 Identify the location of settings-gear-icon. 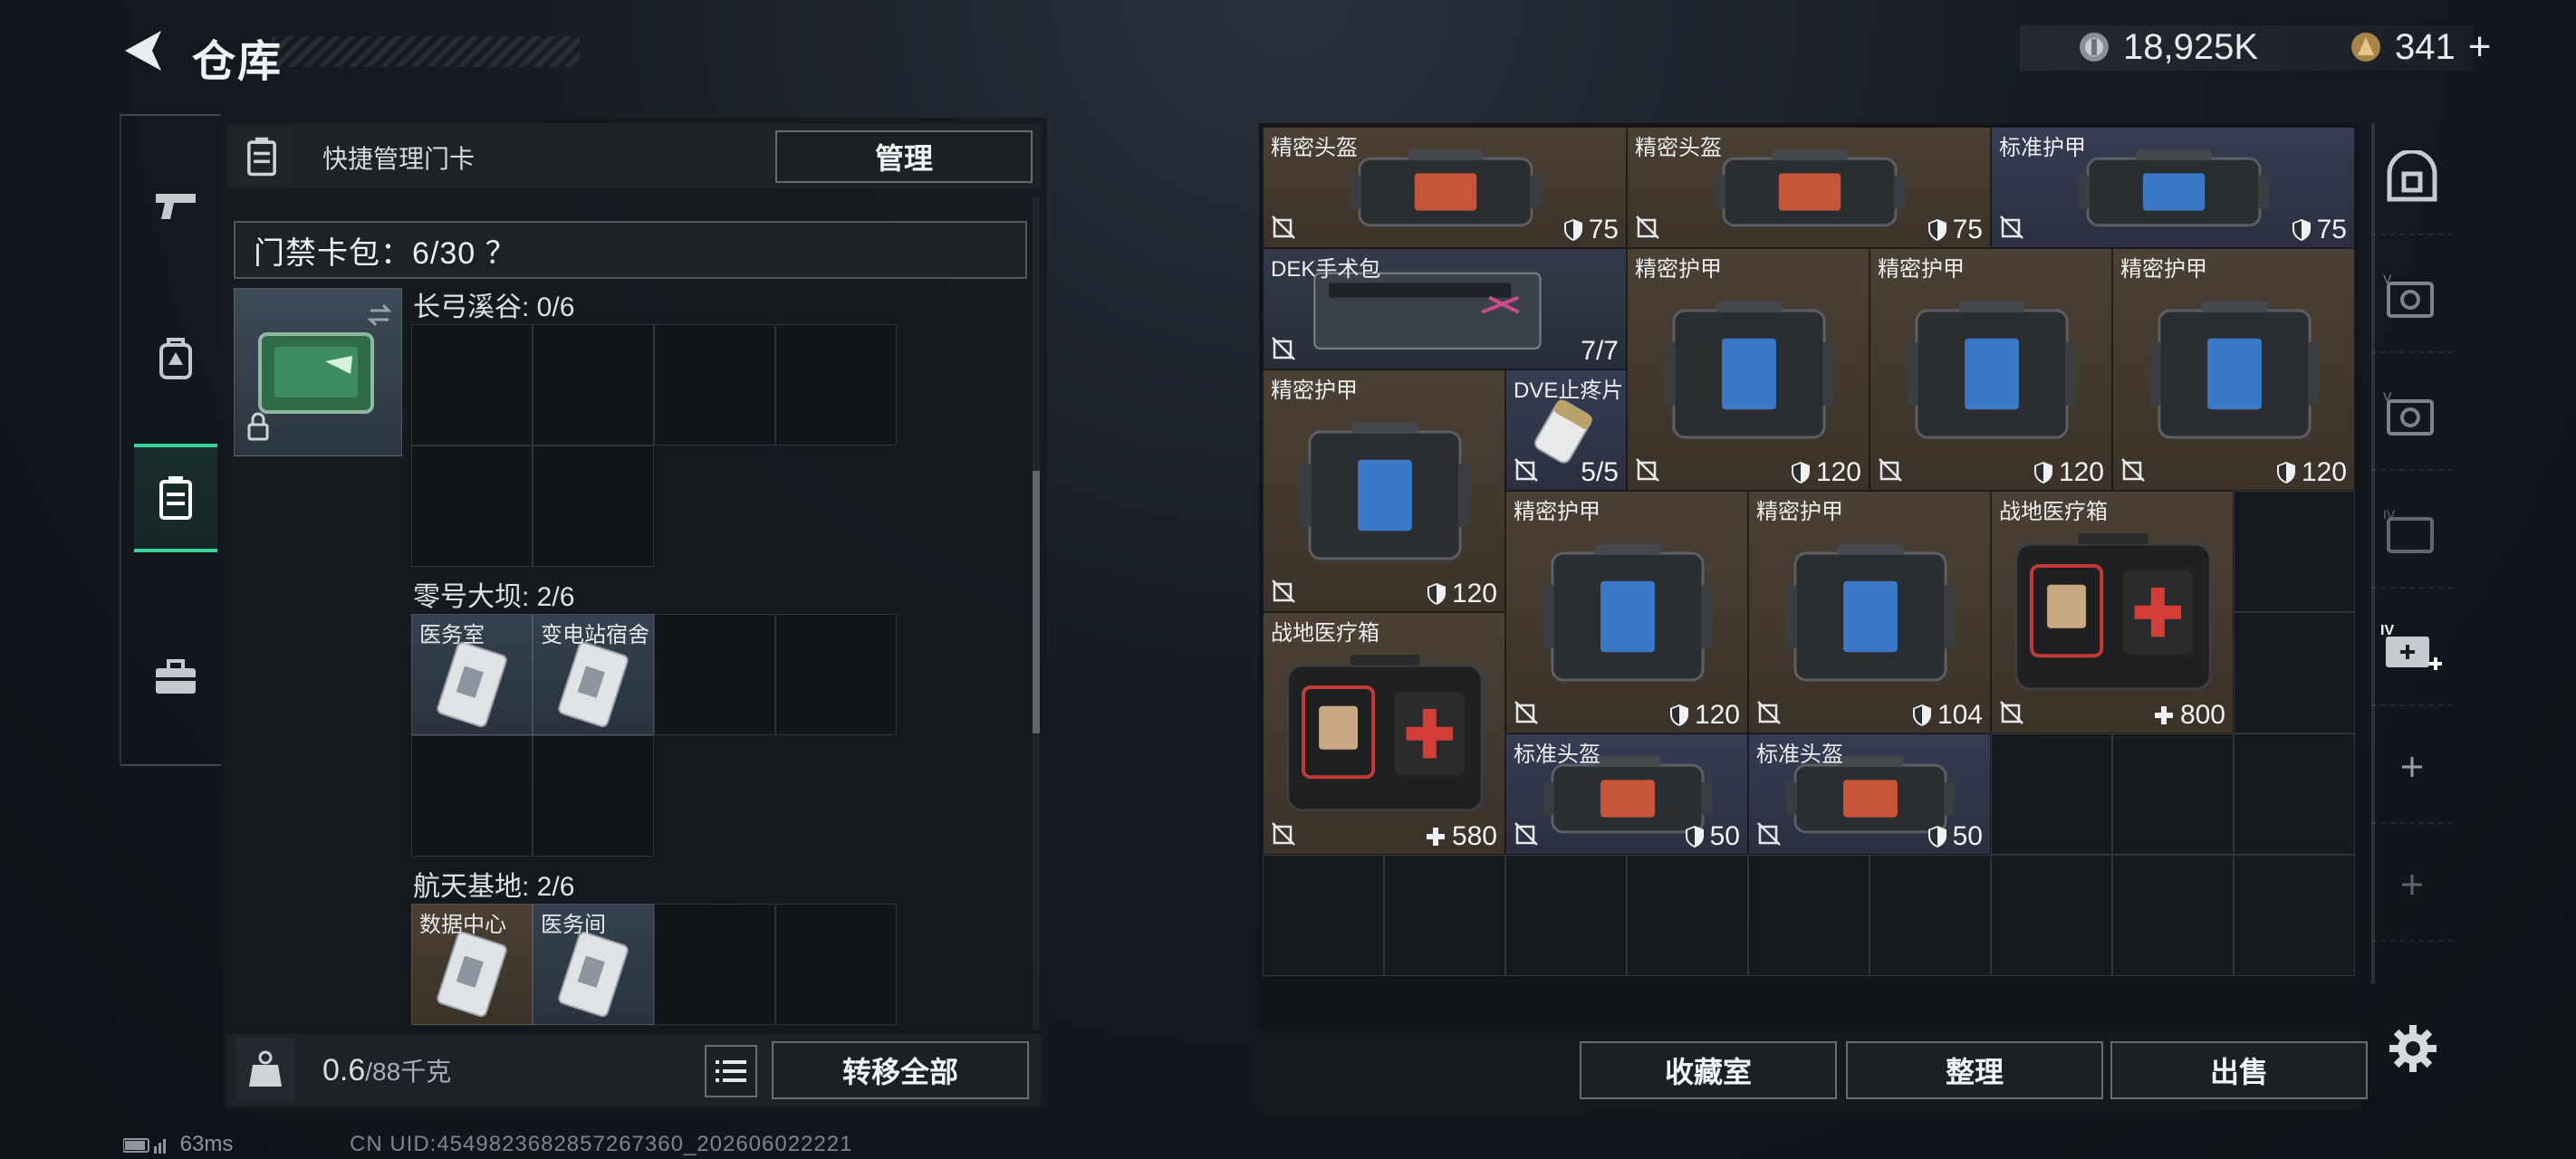
(2413, 1049).